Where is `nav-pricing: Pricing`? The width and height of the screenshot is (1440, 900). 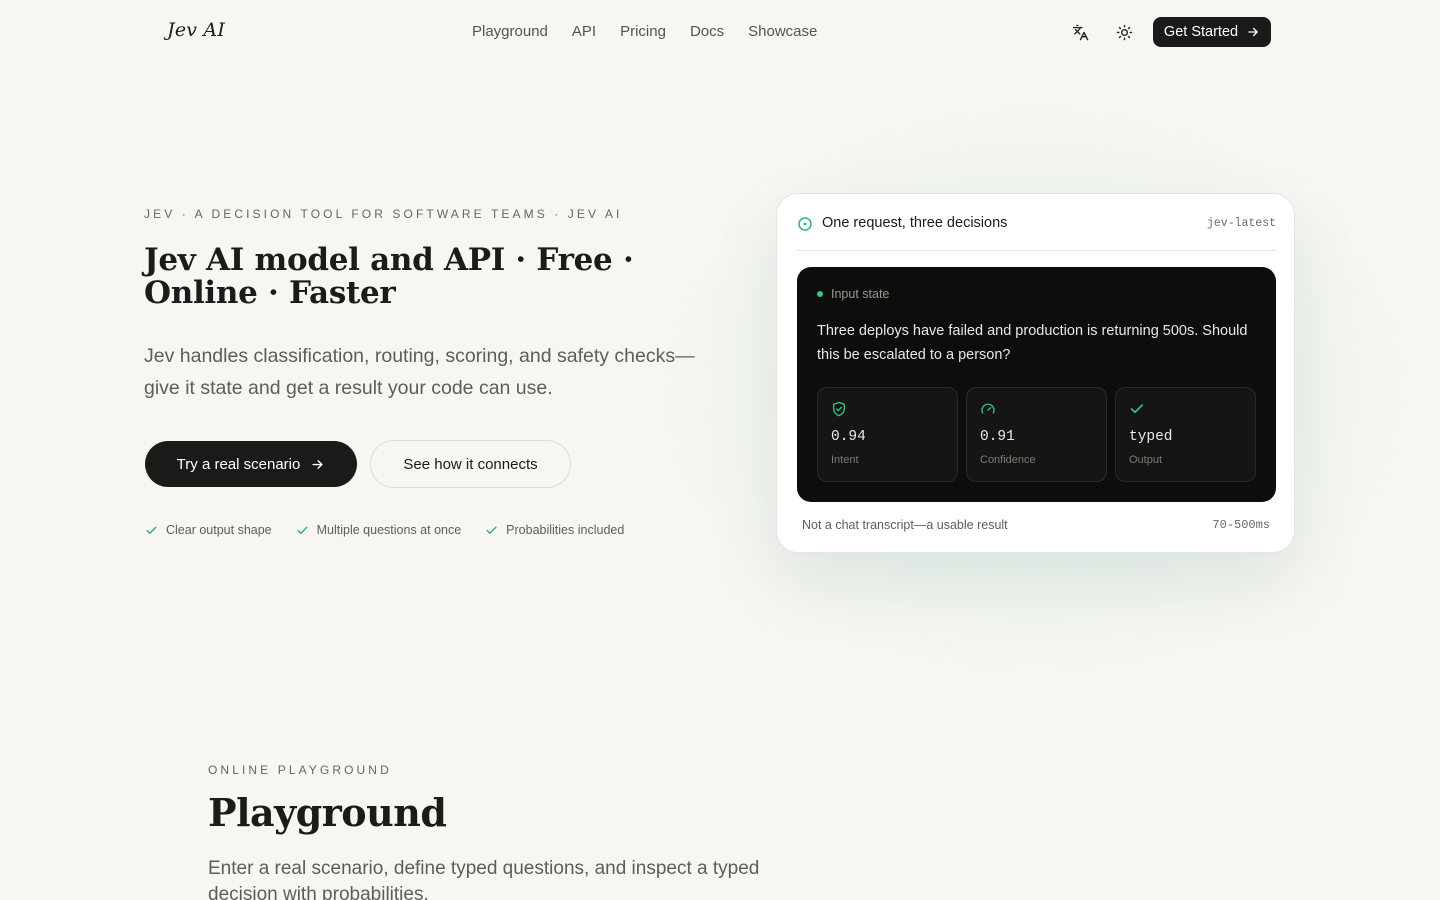 nav-pricing: Pricing is located at coordinates (643, 32).